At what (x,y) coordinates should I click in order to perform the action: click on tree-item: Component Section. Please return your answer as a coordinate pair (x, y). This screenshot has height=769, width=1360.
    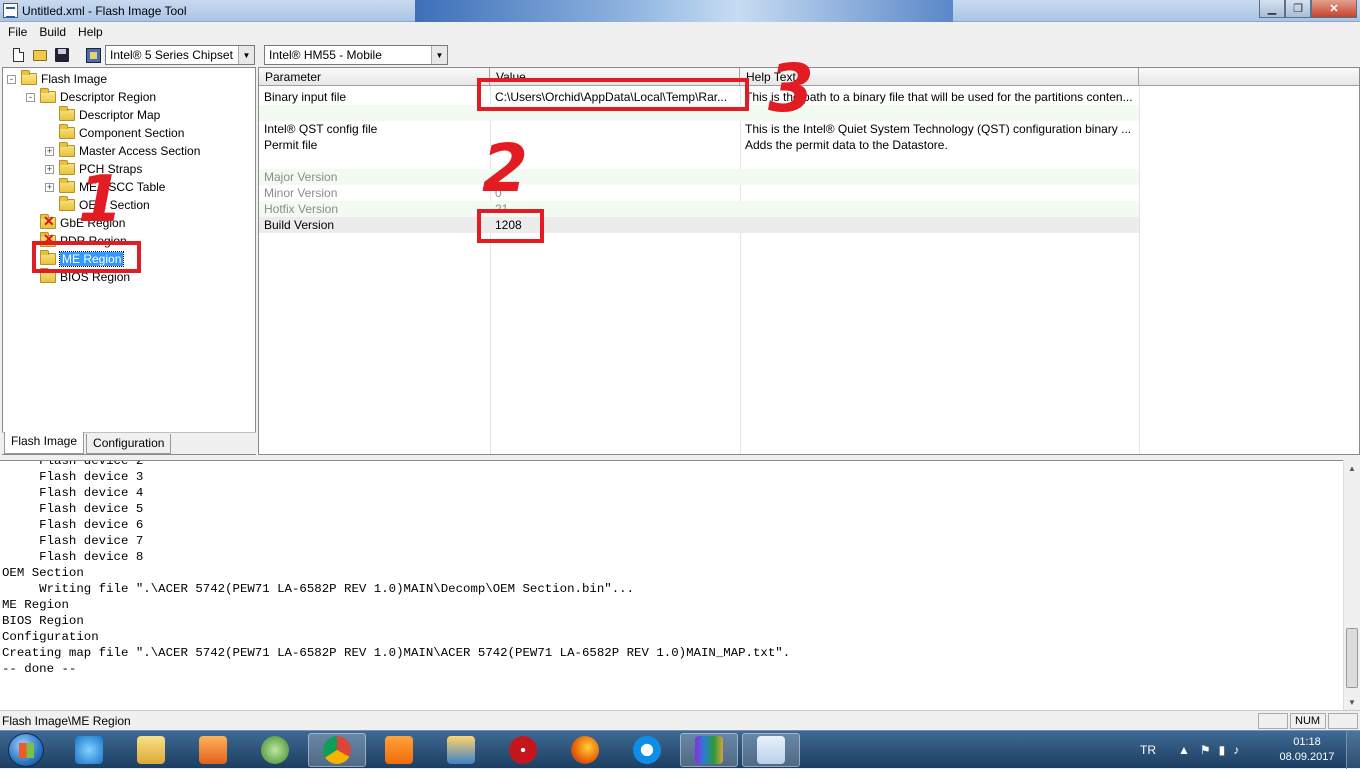
    Looking at the image, I should click on (114, 133).